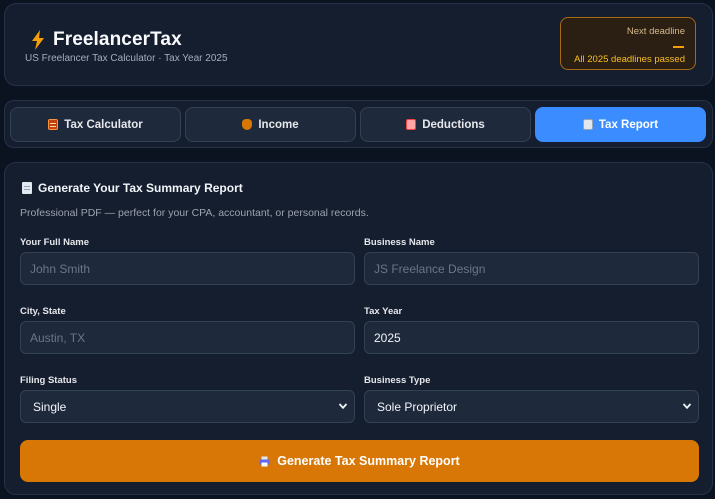 The width and height of the screenshot is (715, 499). I want to click on deadline-panel: Next deadline All 2025 deadlines passed, so click(628, 43).